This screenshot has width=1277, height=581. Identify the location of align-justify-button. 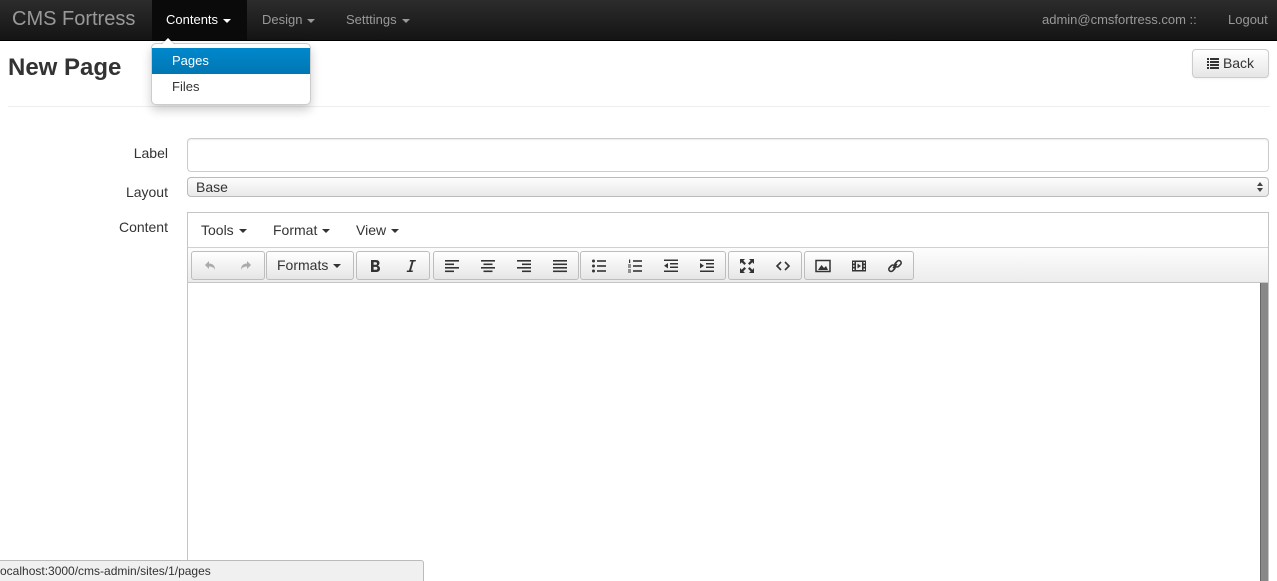
(560, 265).